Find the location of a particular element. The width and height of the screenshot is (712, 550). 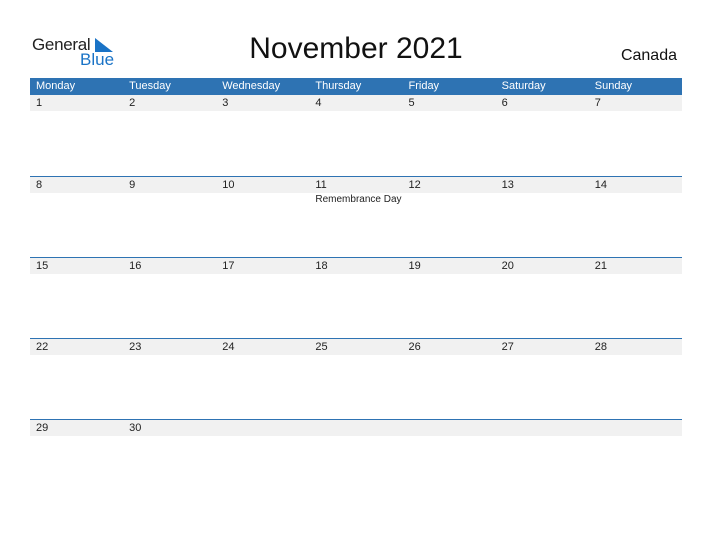

weekday-saturday: Saturday is located at coordinates (523, 86).